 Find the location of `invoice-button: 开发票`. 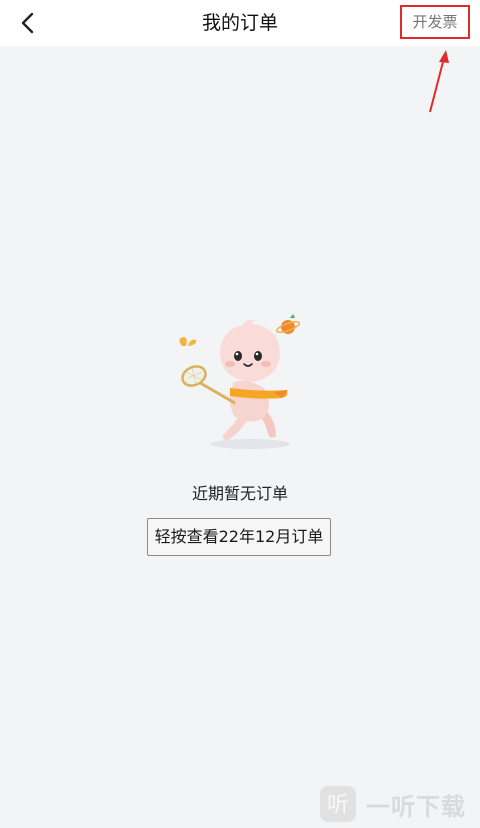

invoice-button: 开发票 is located at coordinates (435, 22).